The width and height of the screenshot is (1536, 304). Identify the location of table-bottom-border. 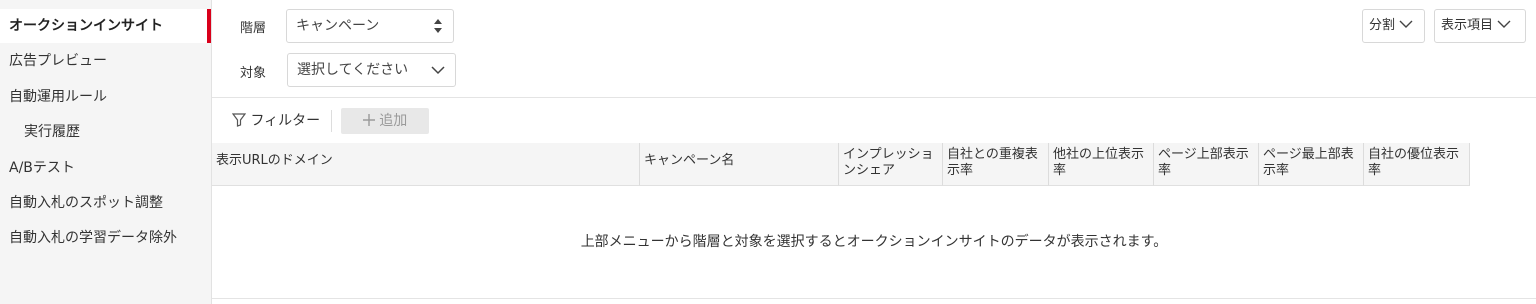
(874, 298).